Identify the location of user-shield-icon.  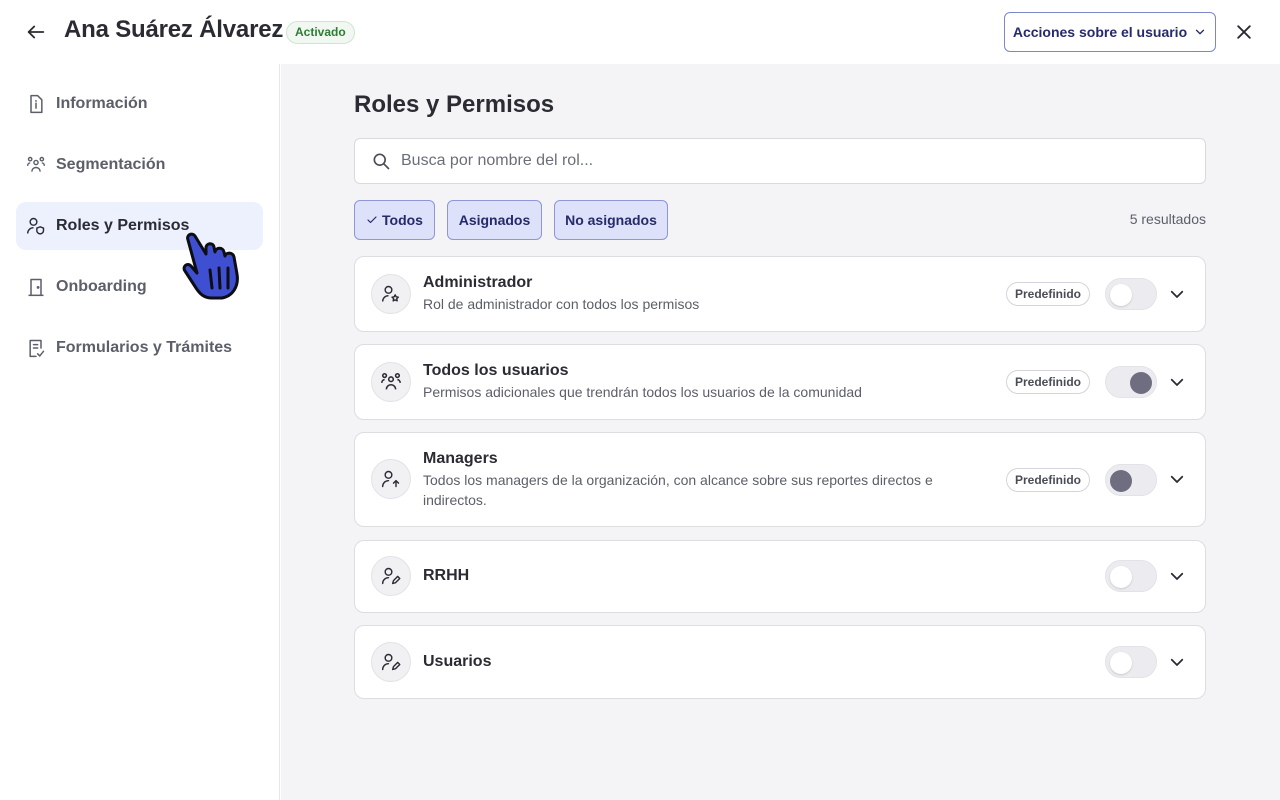
(36, 226).